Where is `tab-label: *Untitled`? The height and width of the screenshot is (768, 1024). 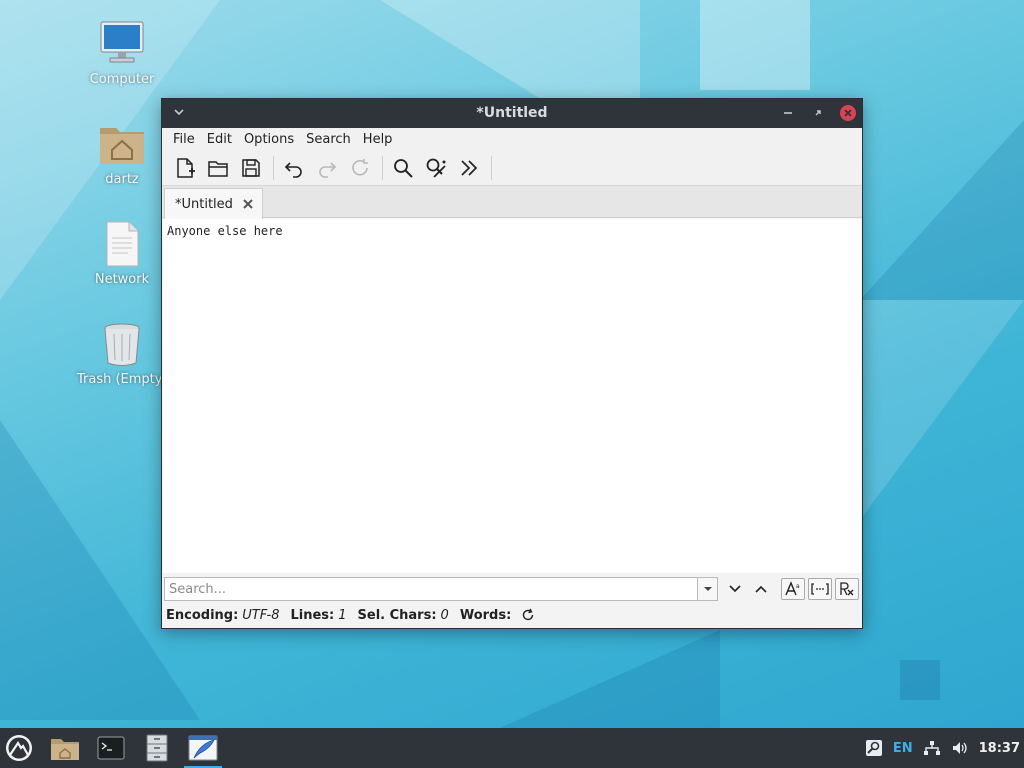
tab-label: *Untitled is located at coordinates (204, 204).